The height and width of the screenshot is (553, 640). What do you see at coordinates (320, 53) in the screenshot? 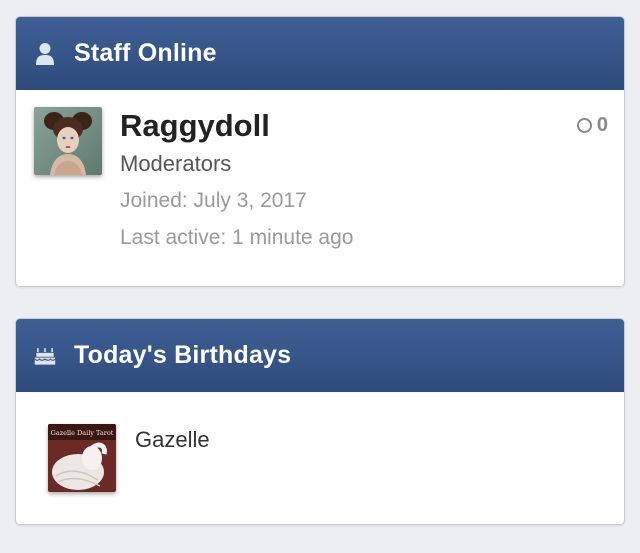
I see `staff-online-header: Staff Online` at bounding box center [320, 53].